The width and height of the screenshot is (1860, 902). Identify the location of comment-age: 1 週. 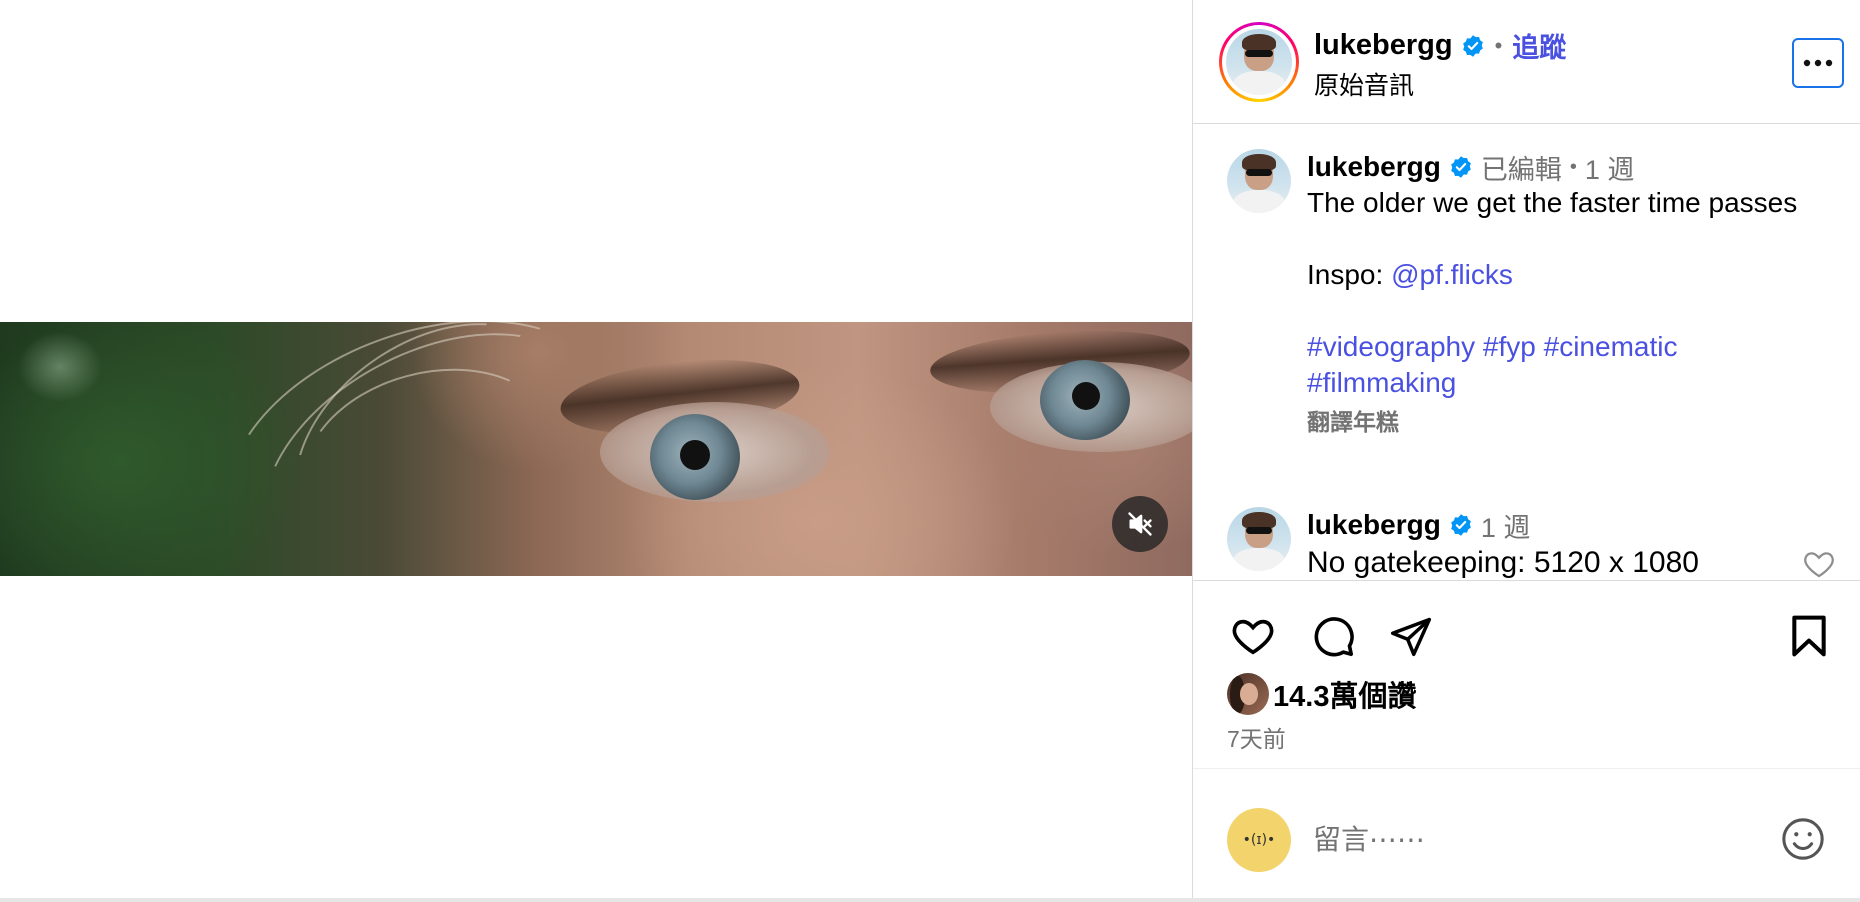
(1506, 525).